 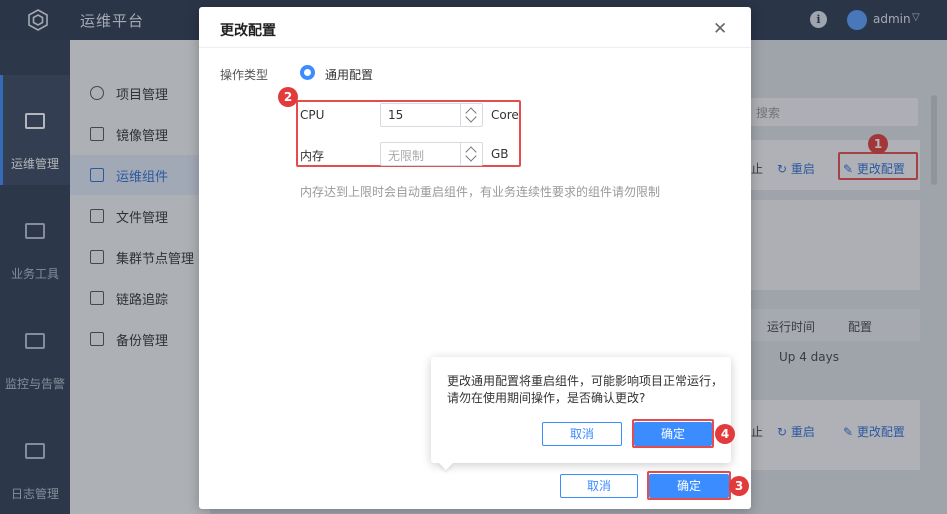 I want to click on memory-unit: GB, so click(x=500, y=154).